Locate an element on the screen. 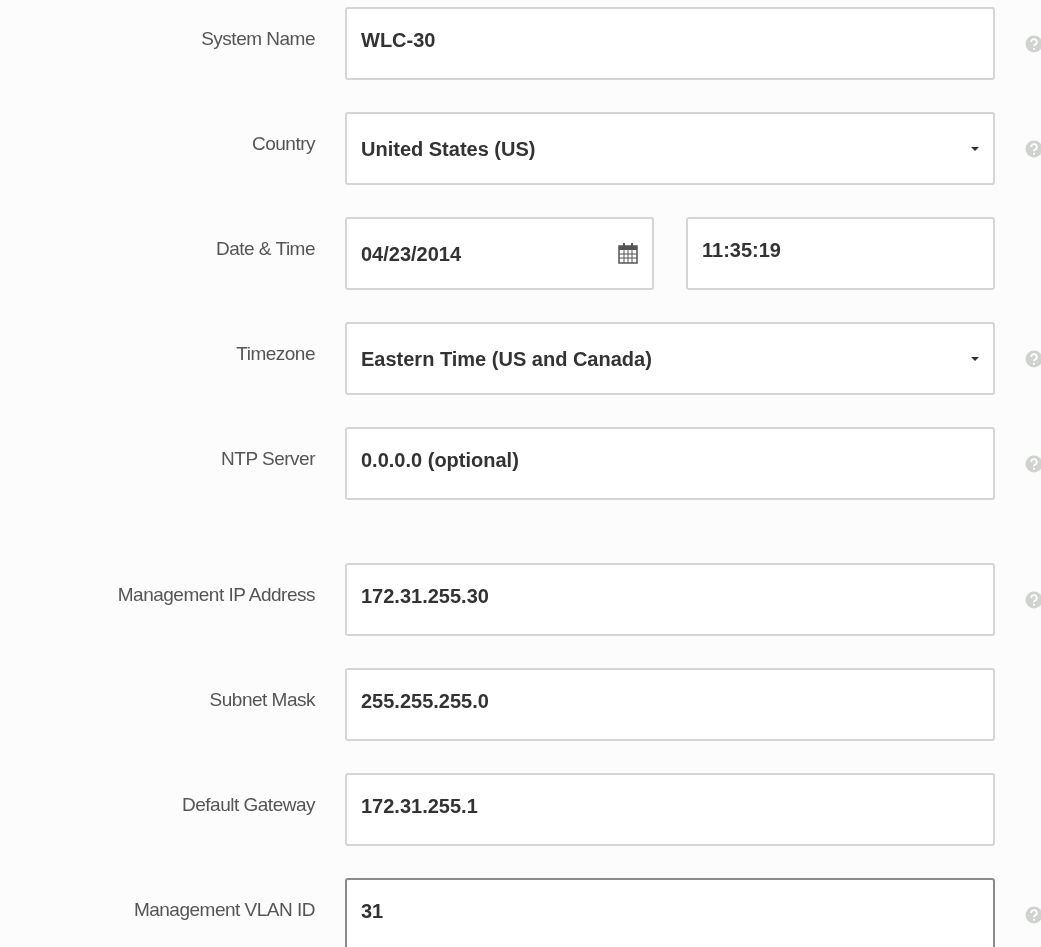 The width and height of the screenshot is (1041, 947). field-label: Timezone is located at coordinates (275, 354).